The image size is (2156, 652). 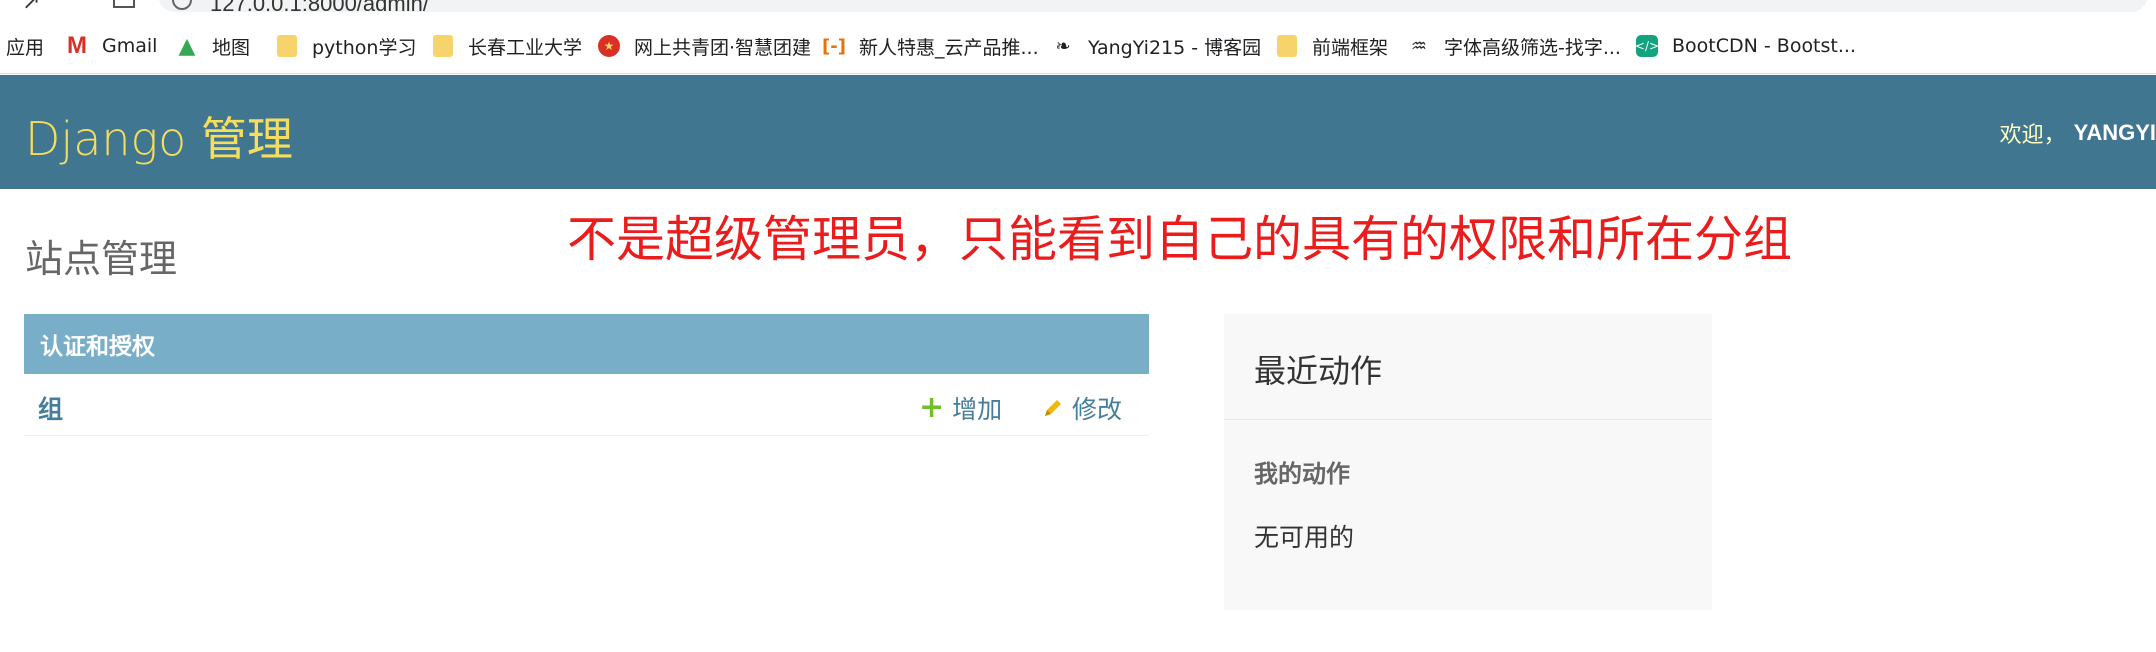 What do you see at coordinates (586, 344) in the screenshot?
I see `module-caption: 认证和授权` at bounding box center [586, 344].